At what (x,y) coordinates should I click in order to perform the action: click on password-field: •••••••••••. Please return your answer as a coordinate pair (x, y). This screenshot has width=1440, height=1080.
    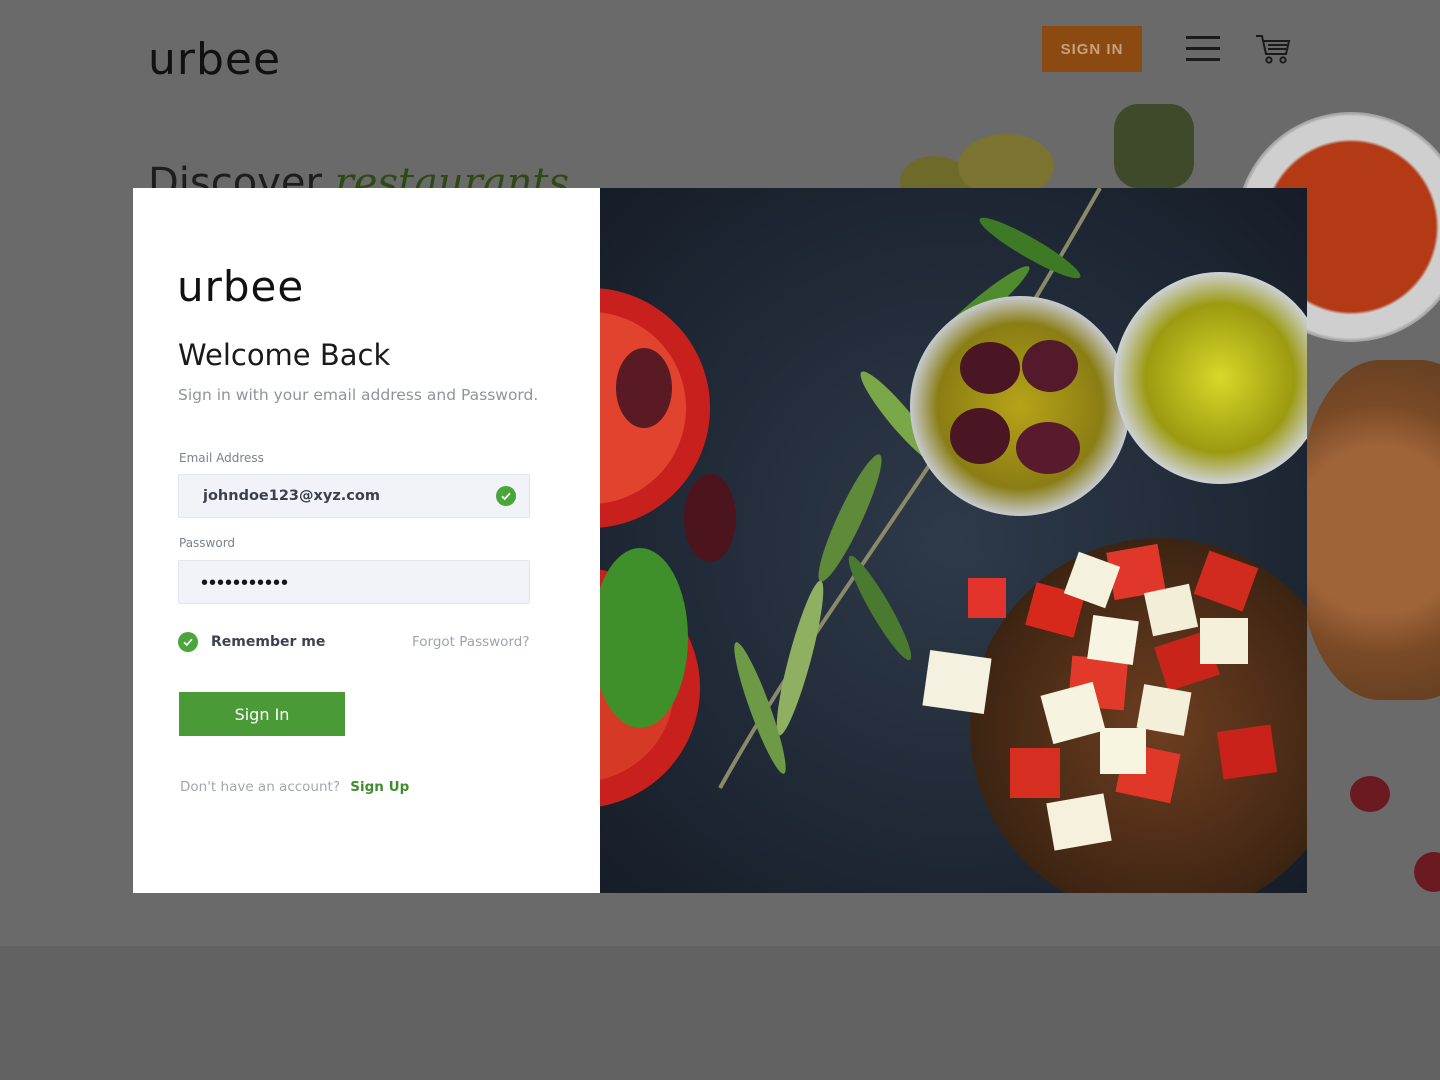
    Looking at the image, I should click on (354, 582).